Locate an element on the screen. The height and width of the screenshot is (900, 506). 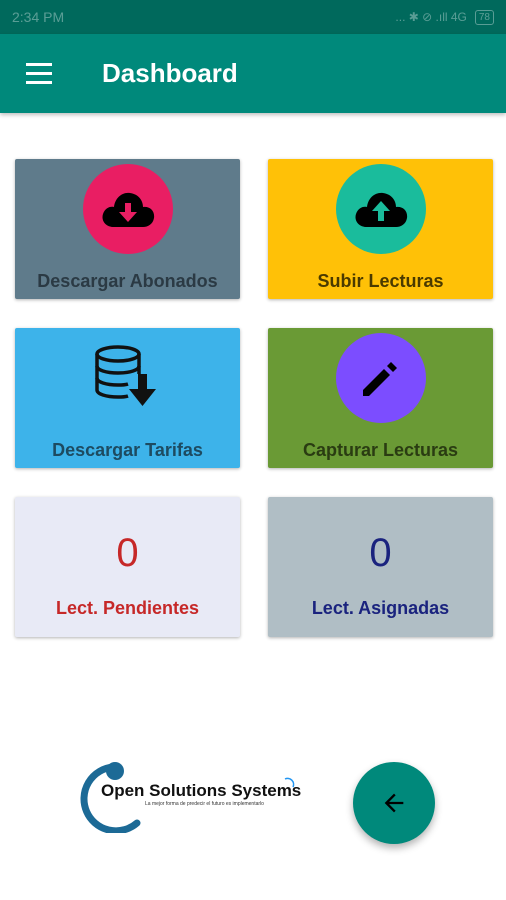
download-rates-tile: Descargar Tarifas is located at coordinates (127, 398).